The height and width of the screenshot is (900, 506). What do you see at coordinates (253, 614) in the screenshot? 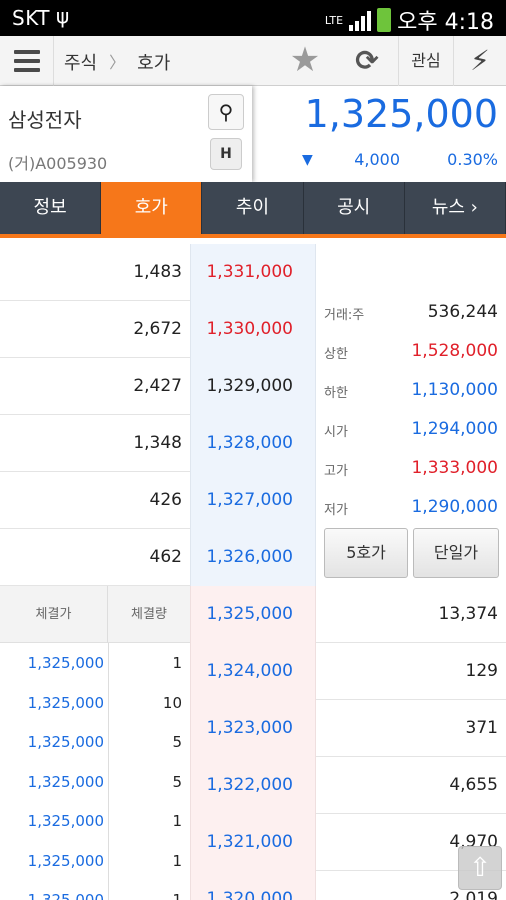
I see `bid-price: 1,325,000` at bounding box center [253, 614].